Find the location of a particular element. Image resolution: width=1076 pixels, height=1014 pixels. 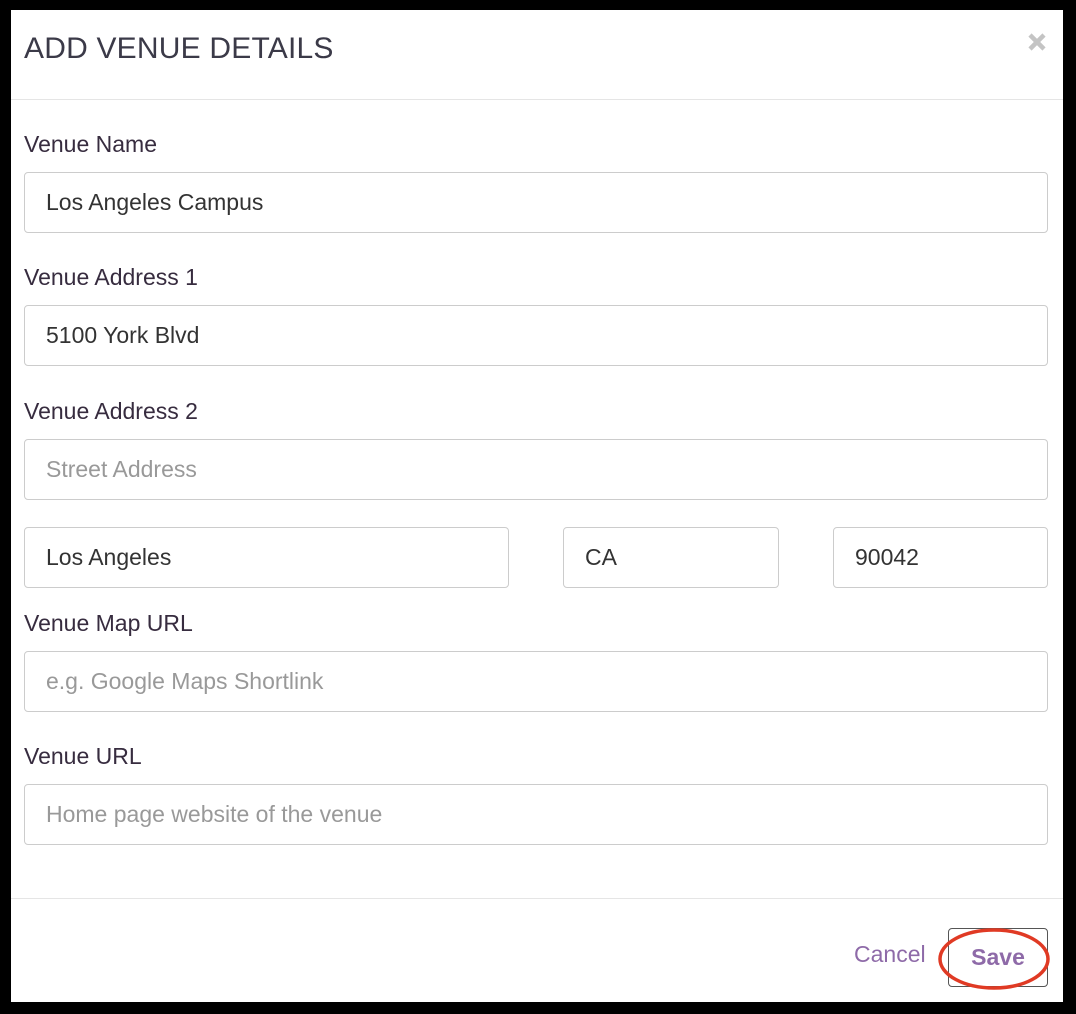

venue-address2-label: Venue Address 2 is located at coordinates (111, 411).